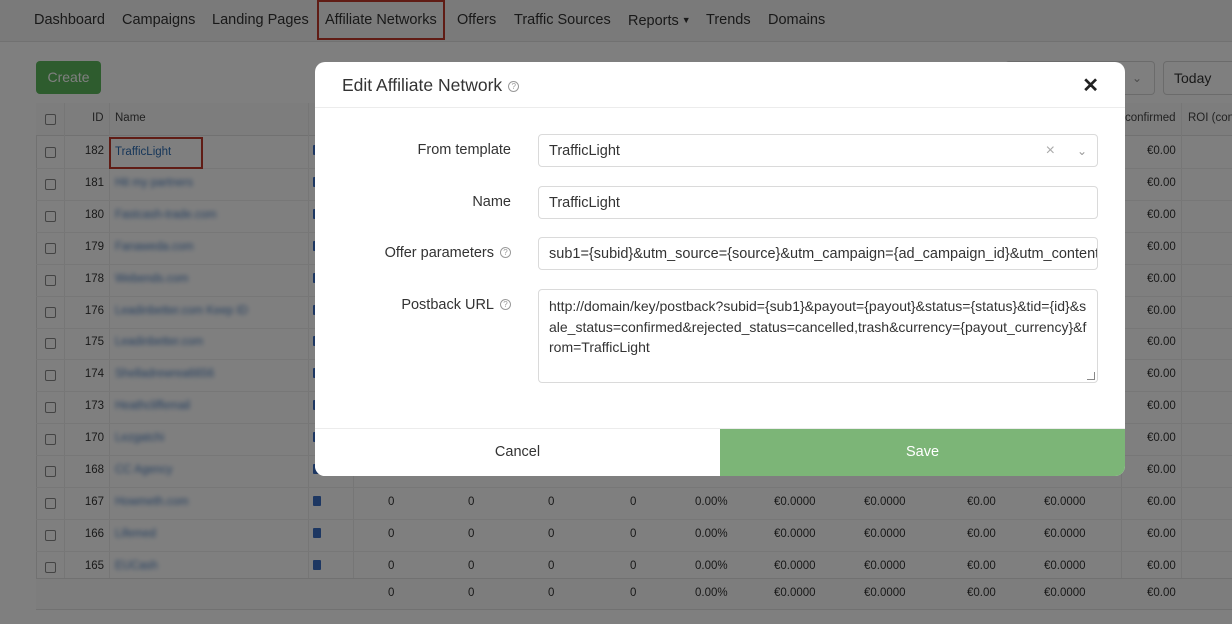 This screenshot has width=1232, height=624. What do you see at coordinates (1082, 150) in the screenshot?
I see `chevron-down-icon: ⌄` at bounding box center [1082, 150].